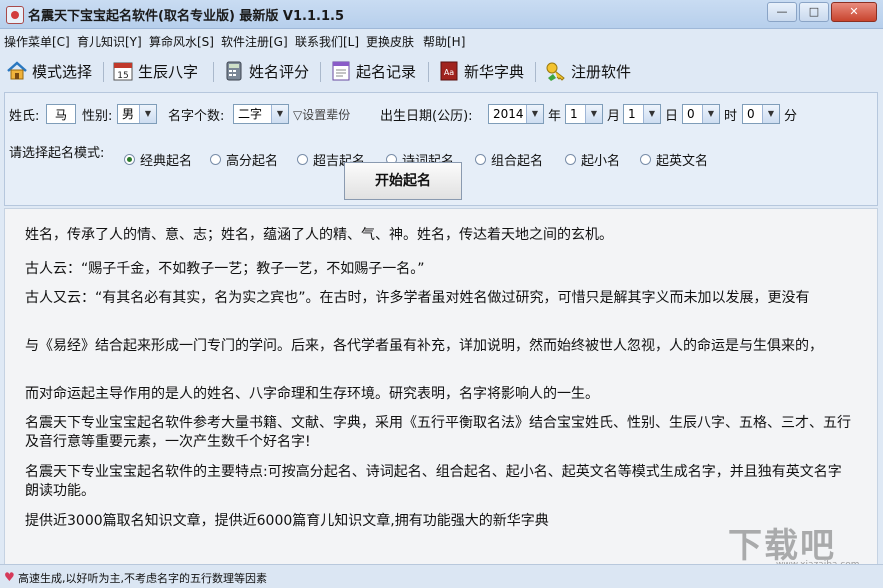  Describe the element at coordinates (601, 161) in the screenshot. I see `mode-label-text: 起小名` at that location.